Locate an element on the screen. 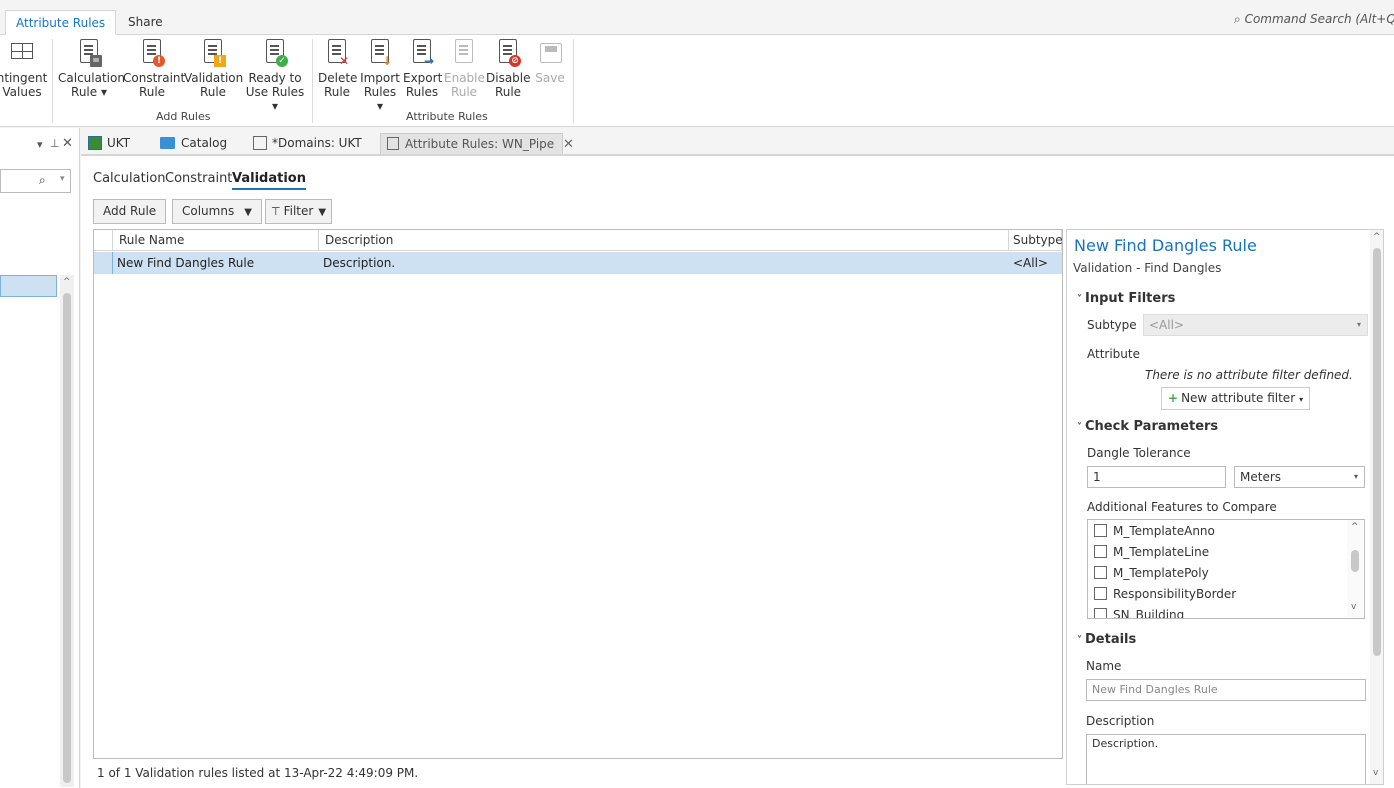 The height and width of the screenshot is (788, 1394). command-search: ⌕ Command Search (Alt+Q) is located at coordinates (1314, 22).